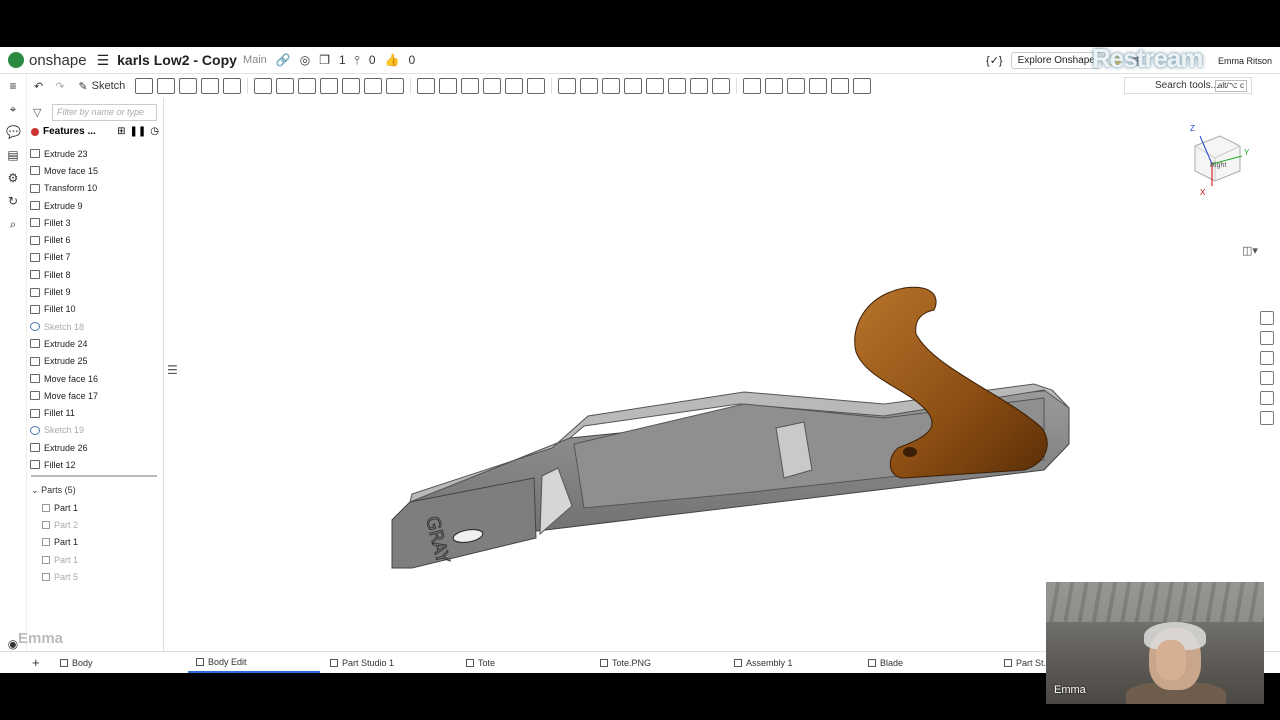 The image size is (1280, 720). What do you see at coordinates (492, 86) in the screenshot?
I see `split-icon` at bounding box center [492, 86].